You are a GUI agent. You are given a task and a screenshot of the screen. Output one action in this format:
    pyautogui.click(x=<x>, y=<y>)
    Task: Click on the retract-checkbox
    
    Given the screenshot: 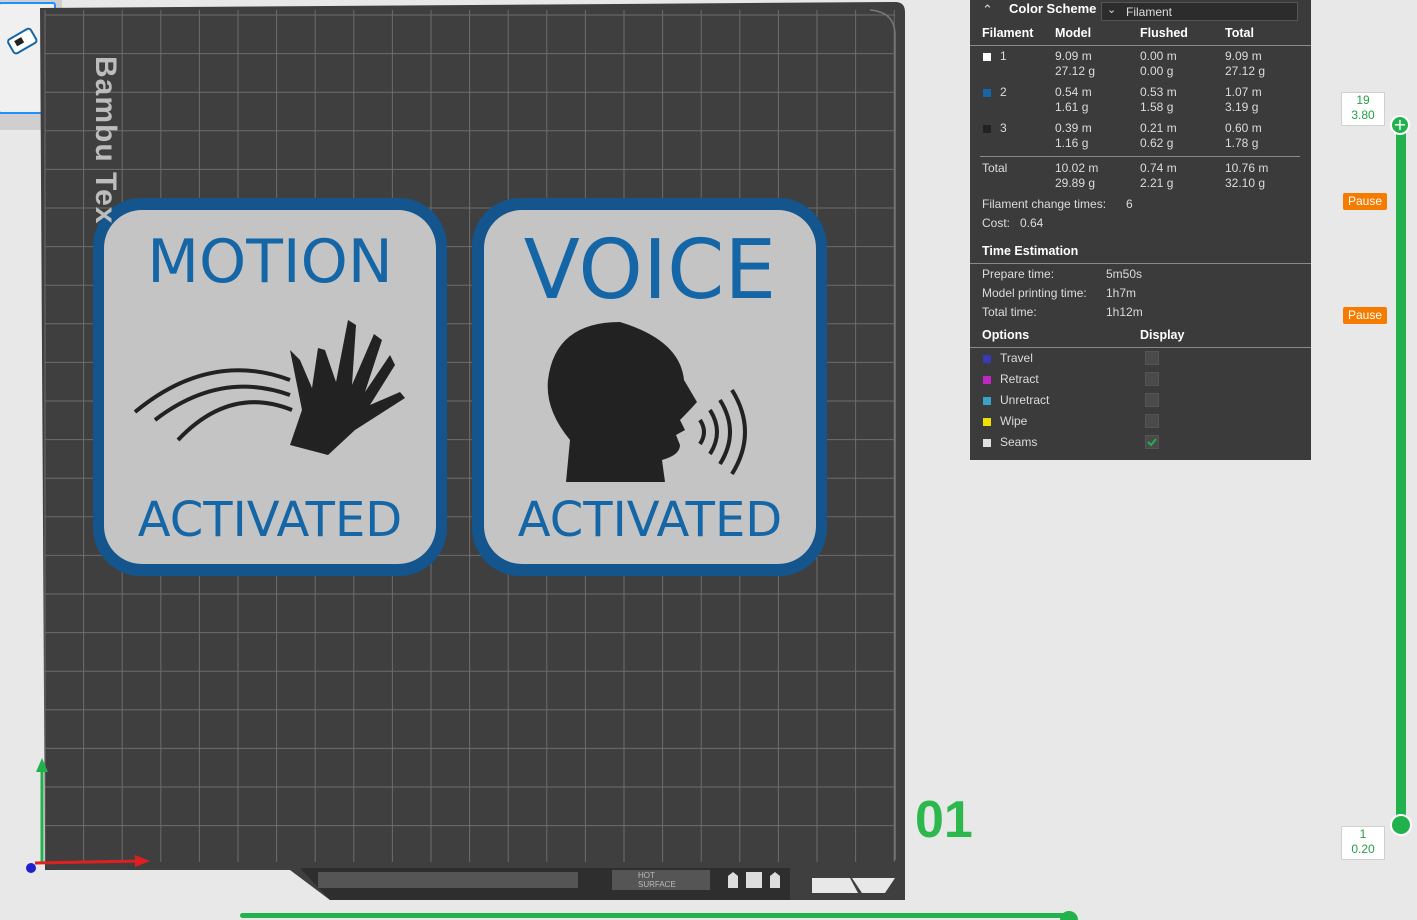 What is the action you would take?
    pyautogui.click(x=1152, y=379)
    